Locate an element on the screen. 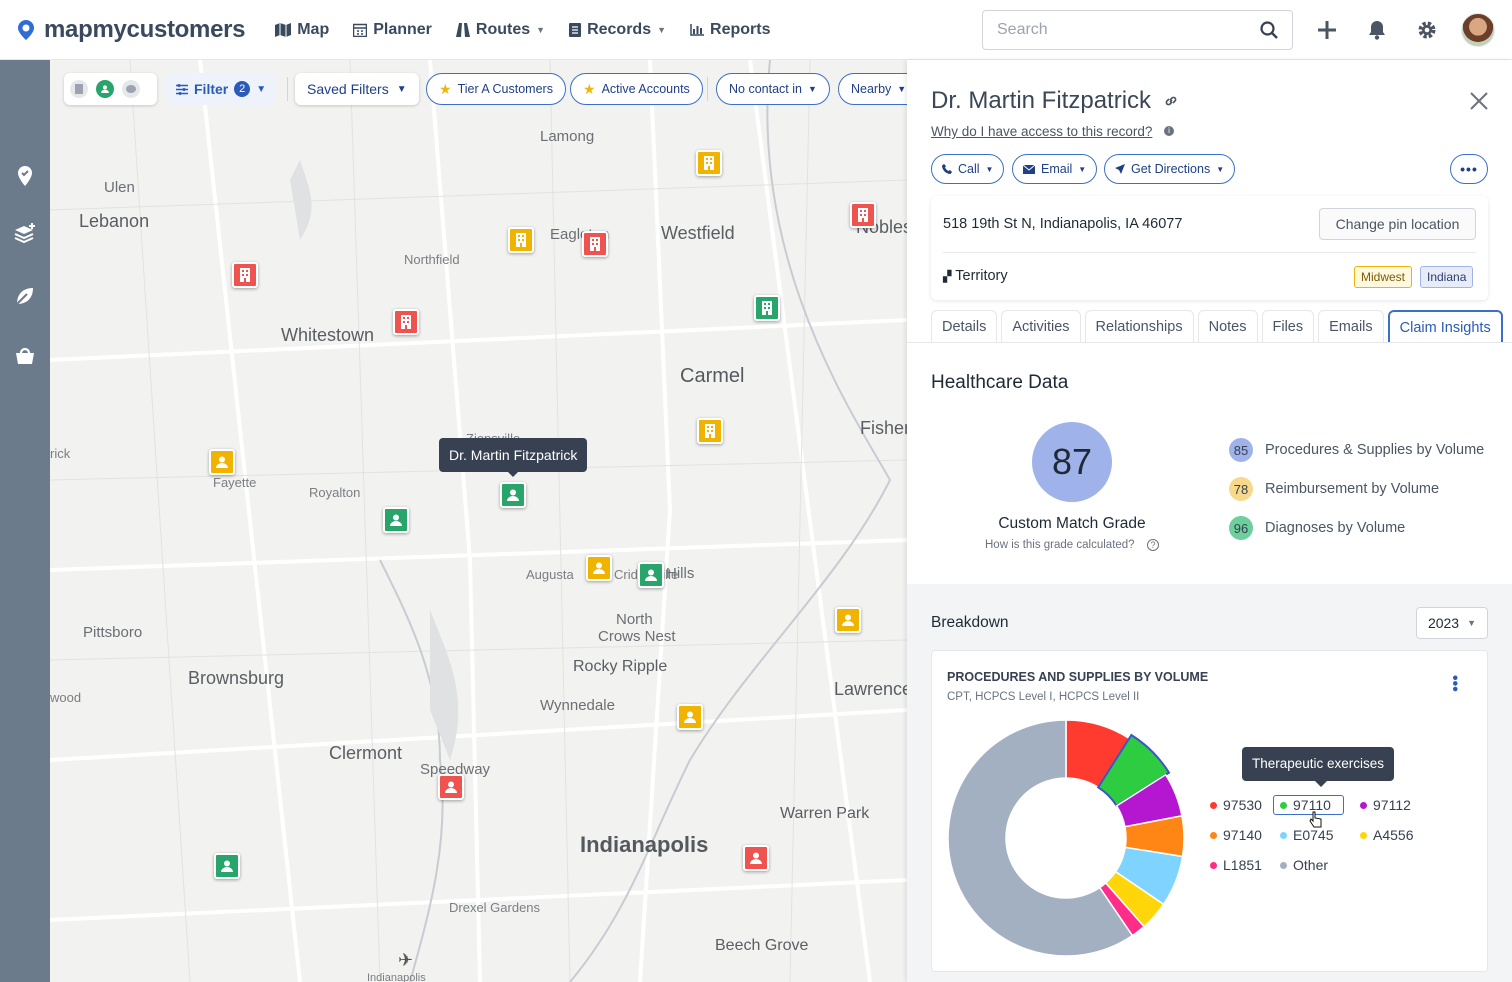 The image size is (1512, 982). leaf-icon is located at coordinates (25, 296).